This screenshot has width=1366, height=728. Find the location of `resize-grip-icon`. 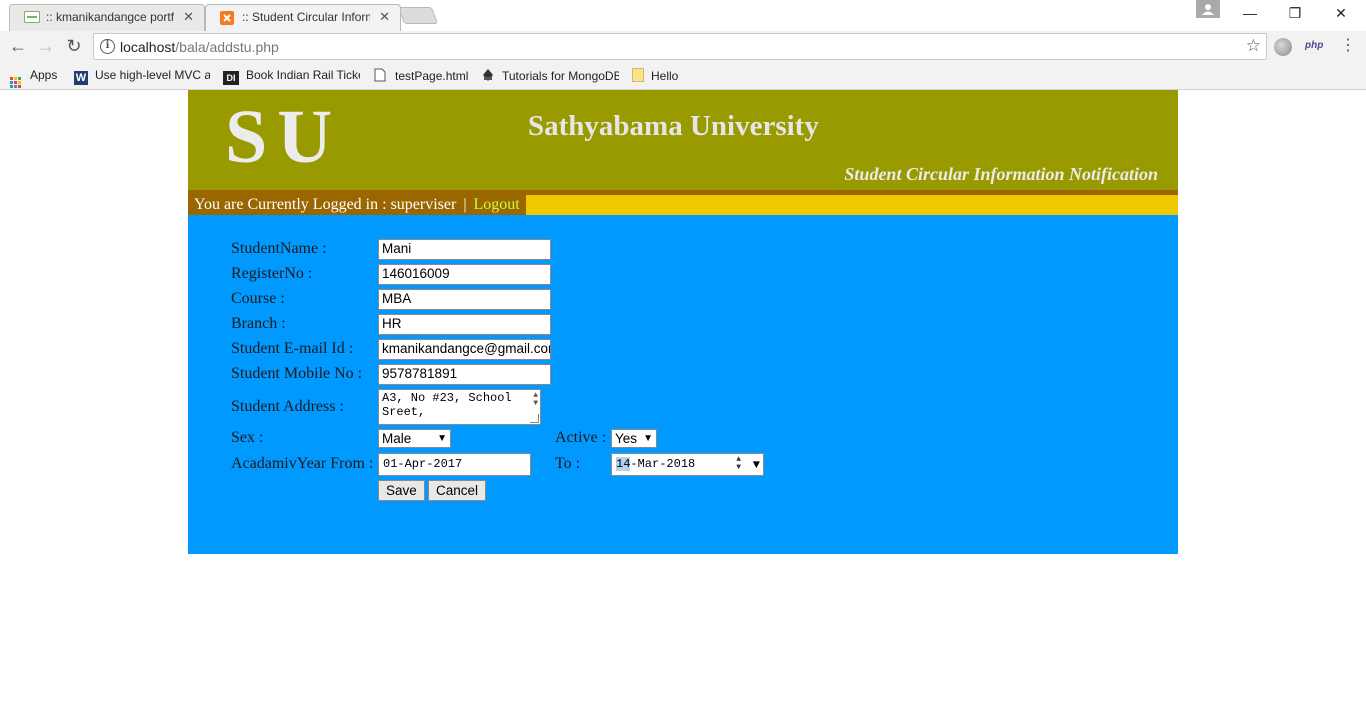

resize-grip-icon is located at coordinates (534, 418).